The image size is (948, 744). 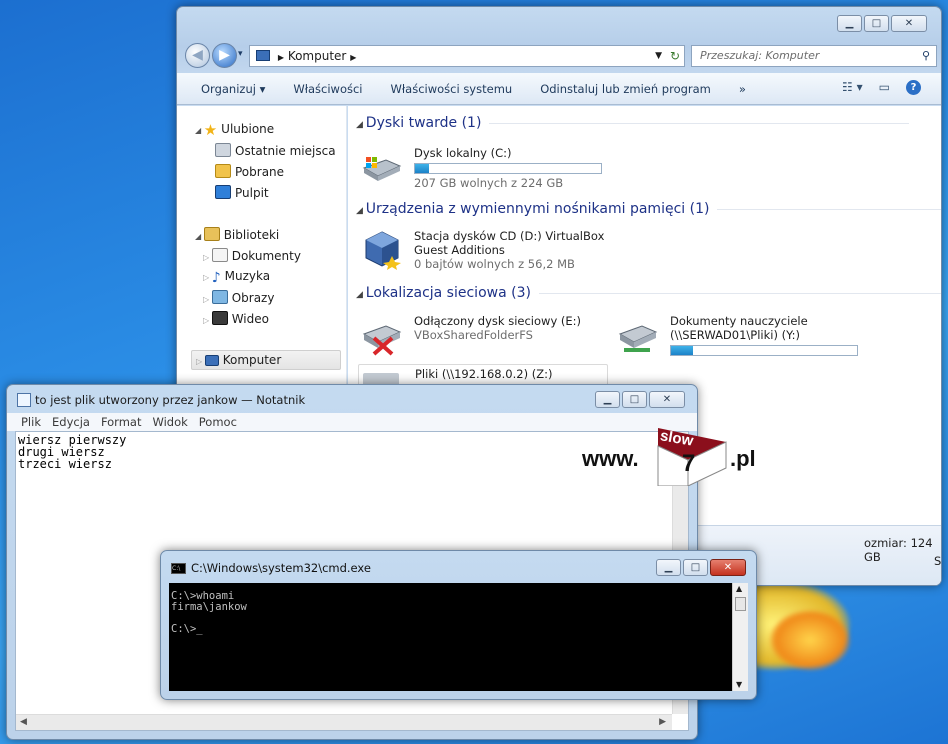 I want to click on nav-computer: ▷ Komputer, so click(x=266, y=360).